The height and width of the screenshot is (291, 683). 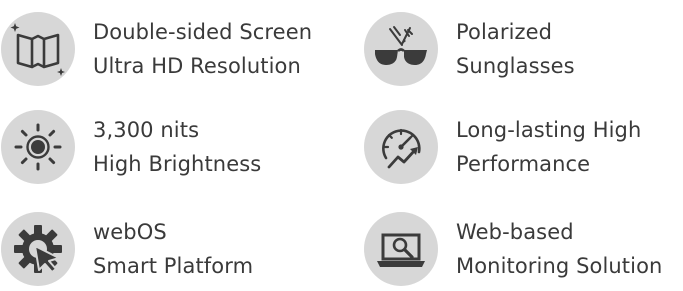 I want to click on feature-subtitle: Sunglasses, so click(x=515, y=66).